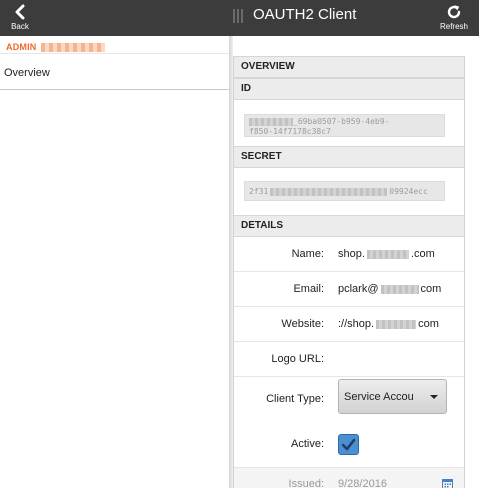 This screenshot has height=488, width=479. Describe the element at coordinates (307, 444) in the screenshot. I see `active-label: Active:` at that location.